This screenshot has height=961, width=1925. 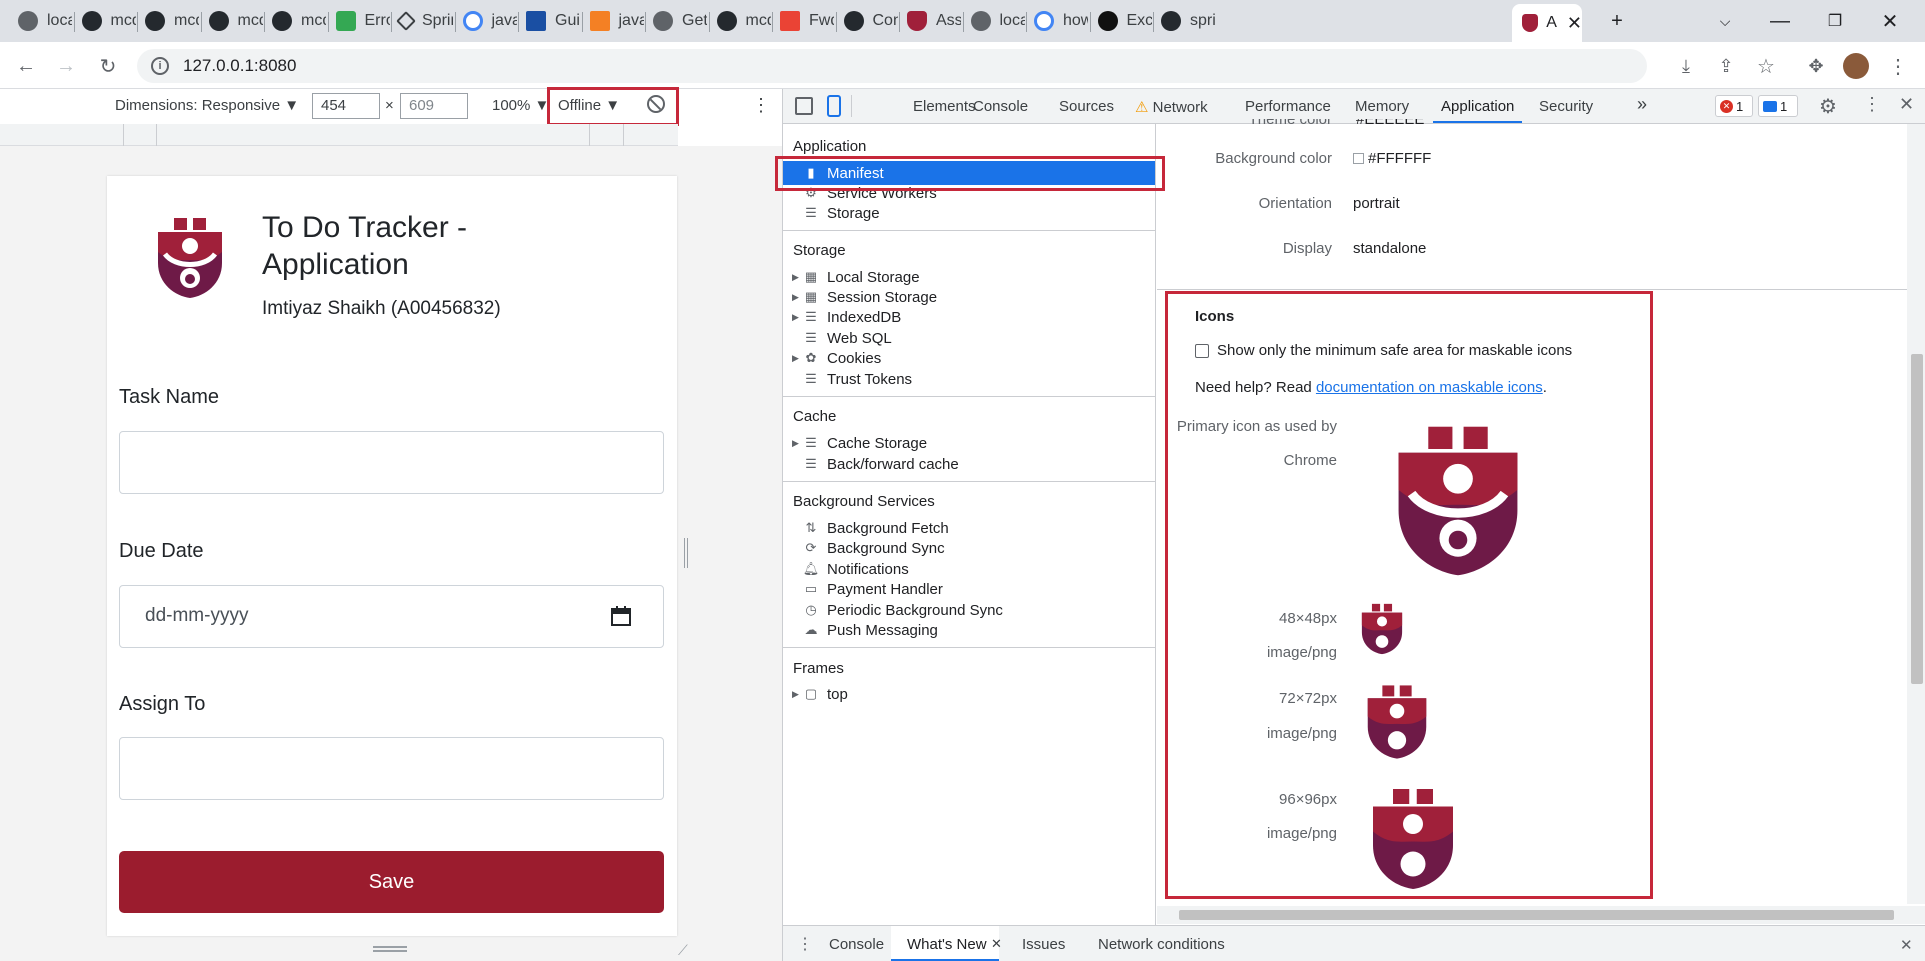 I want to click on more-tabs-icon: », so click(x=1642, y=104).